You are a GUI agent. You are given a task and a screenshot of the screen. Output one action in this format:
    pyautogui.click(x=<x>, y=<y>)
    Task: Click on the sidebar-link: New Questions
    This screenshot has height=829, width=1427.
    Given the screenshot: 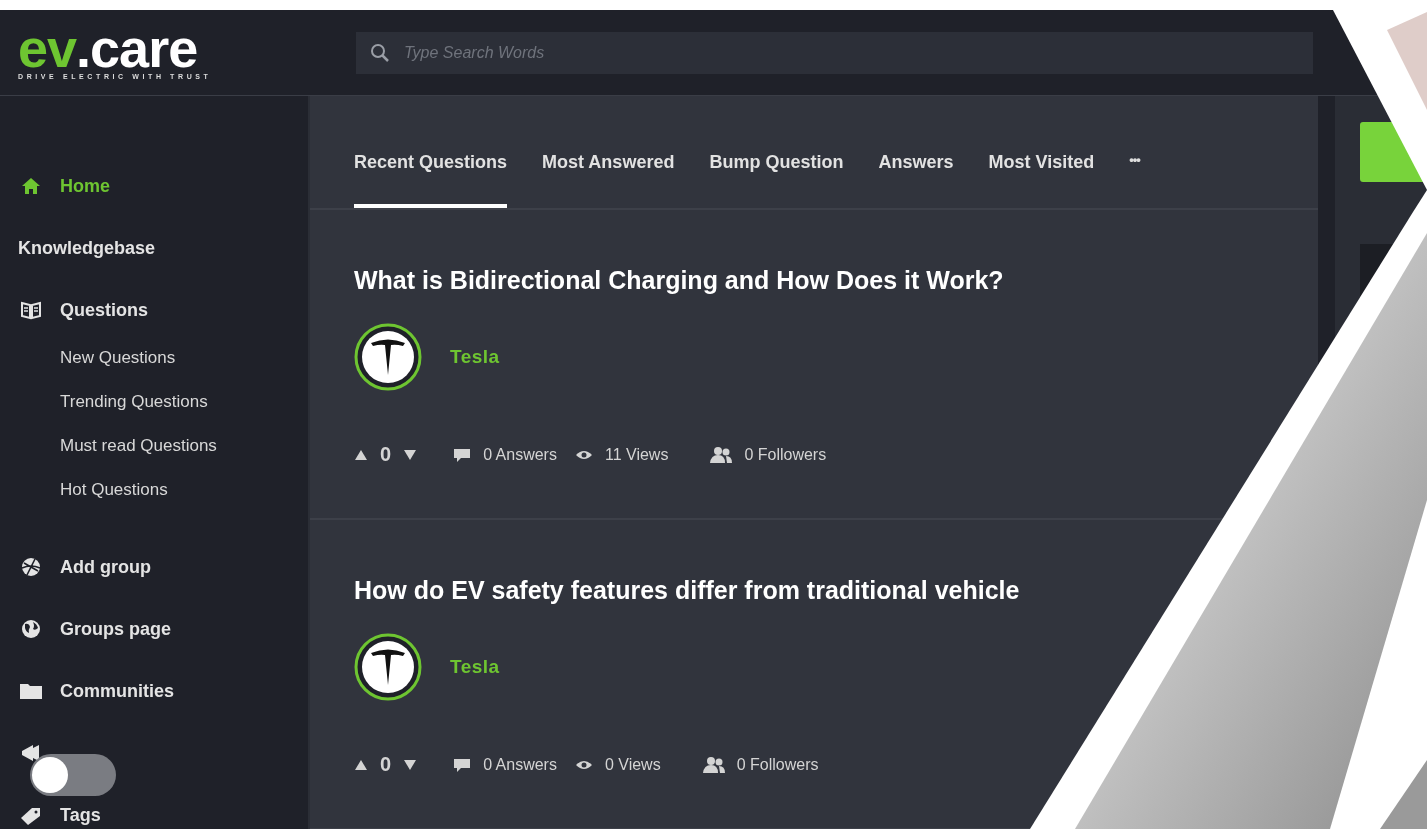 What is the action you would take?
    pyautogui.click(x=118, y=358)
    